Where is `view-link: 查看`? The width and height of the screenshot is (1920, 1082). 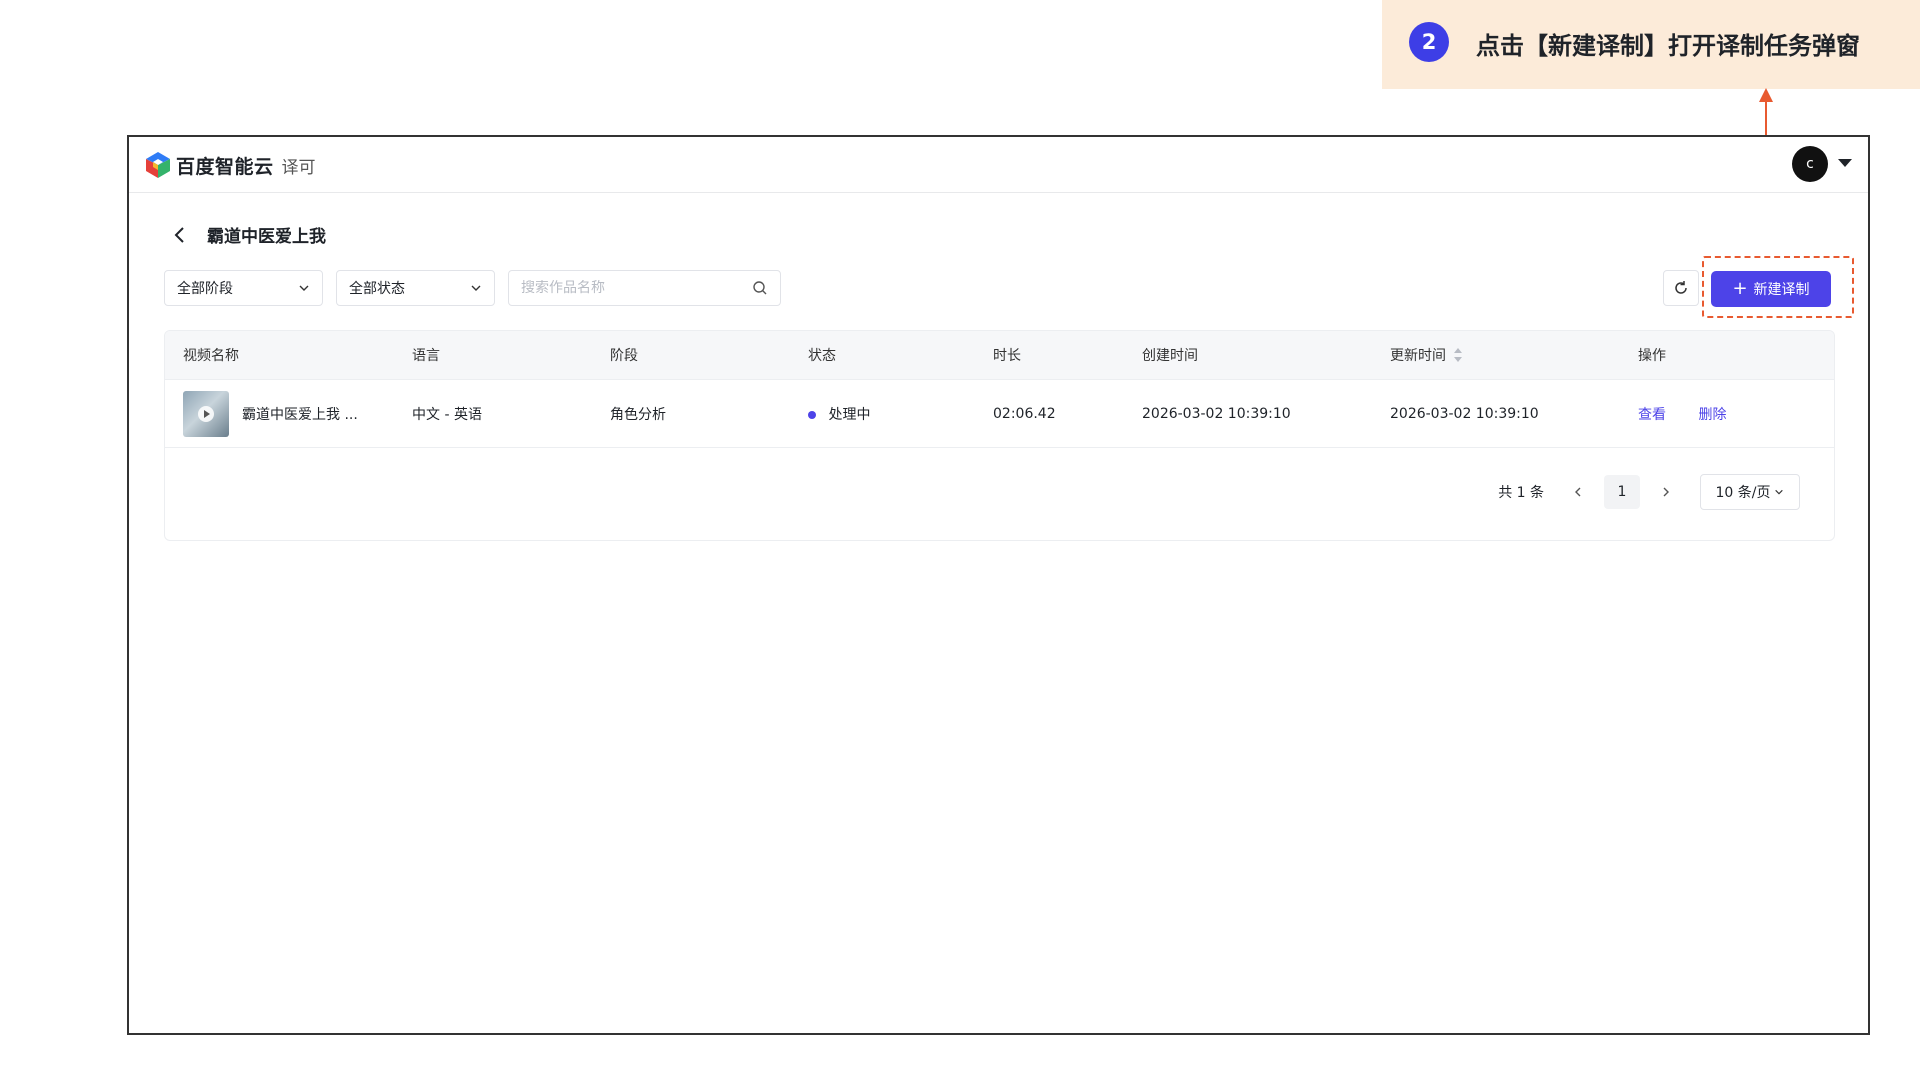
view-link: 查看 is located at coordinates (1652, 415).